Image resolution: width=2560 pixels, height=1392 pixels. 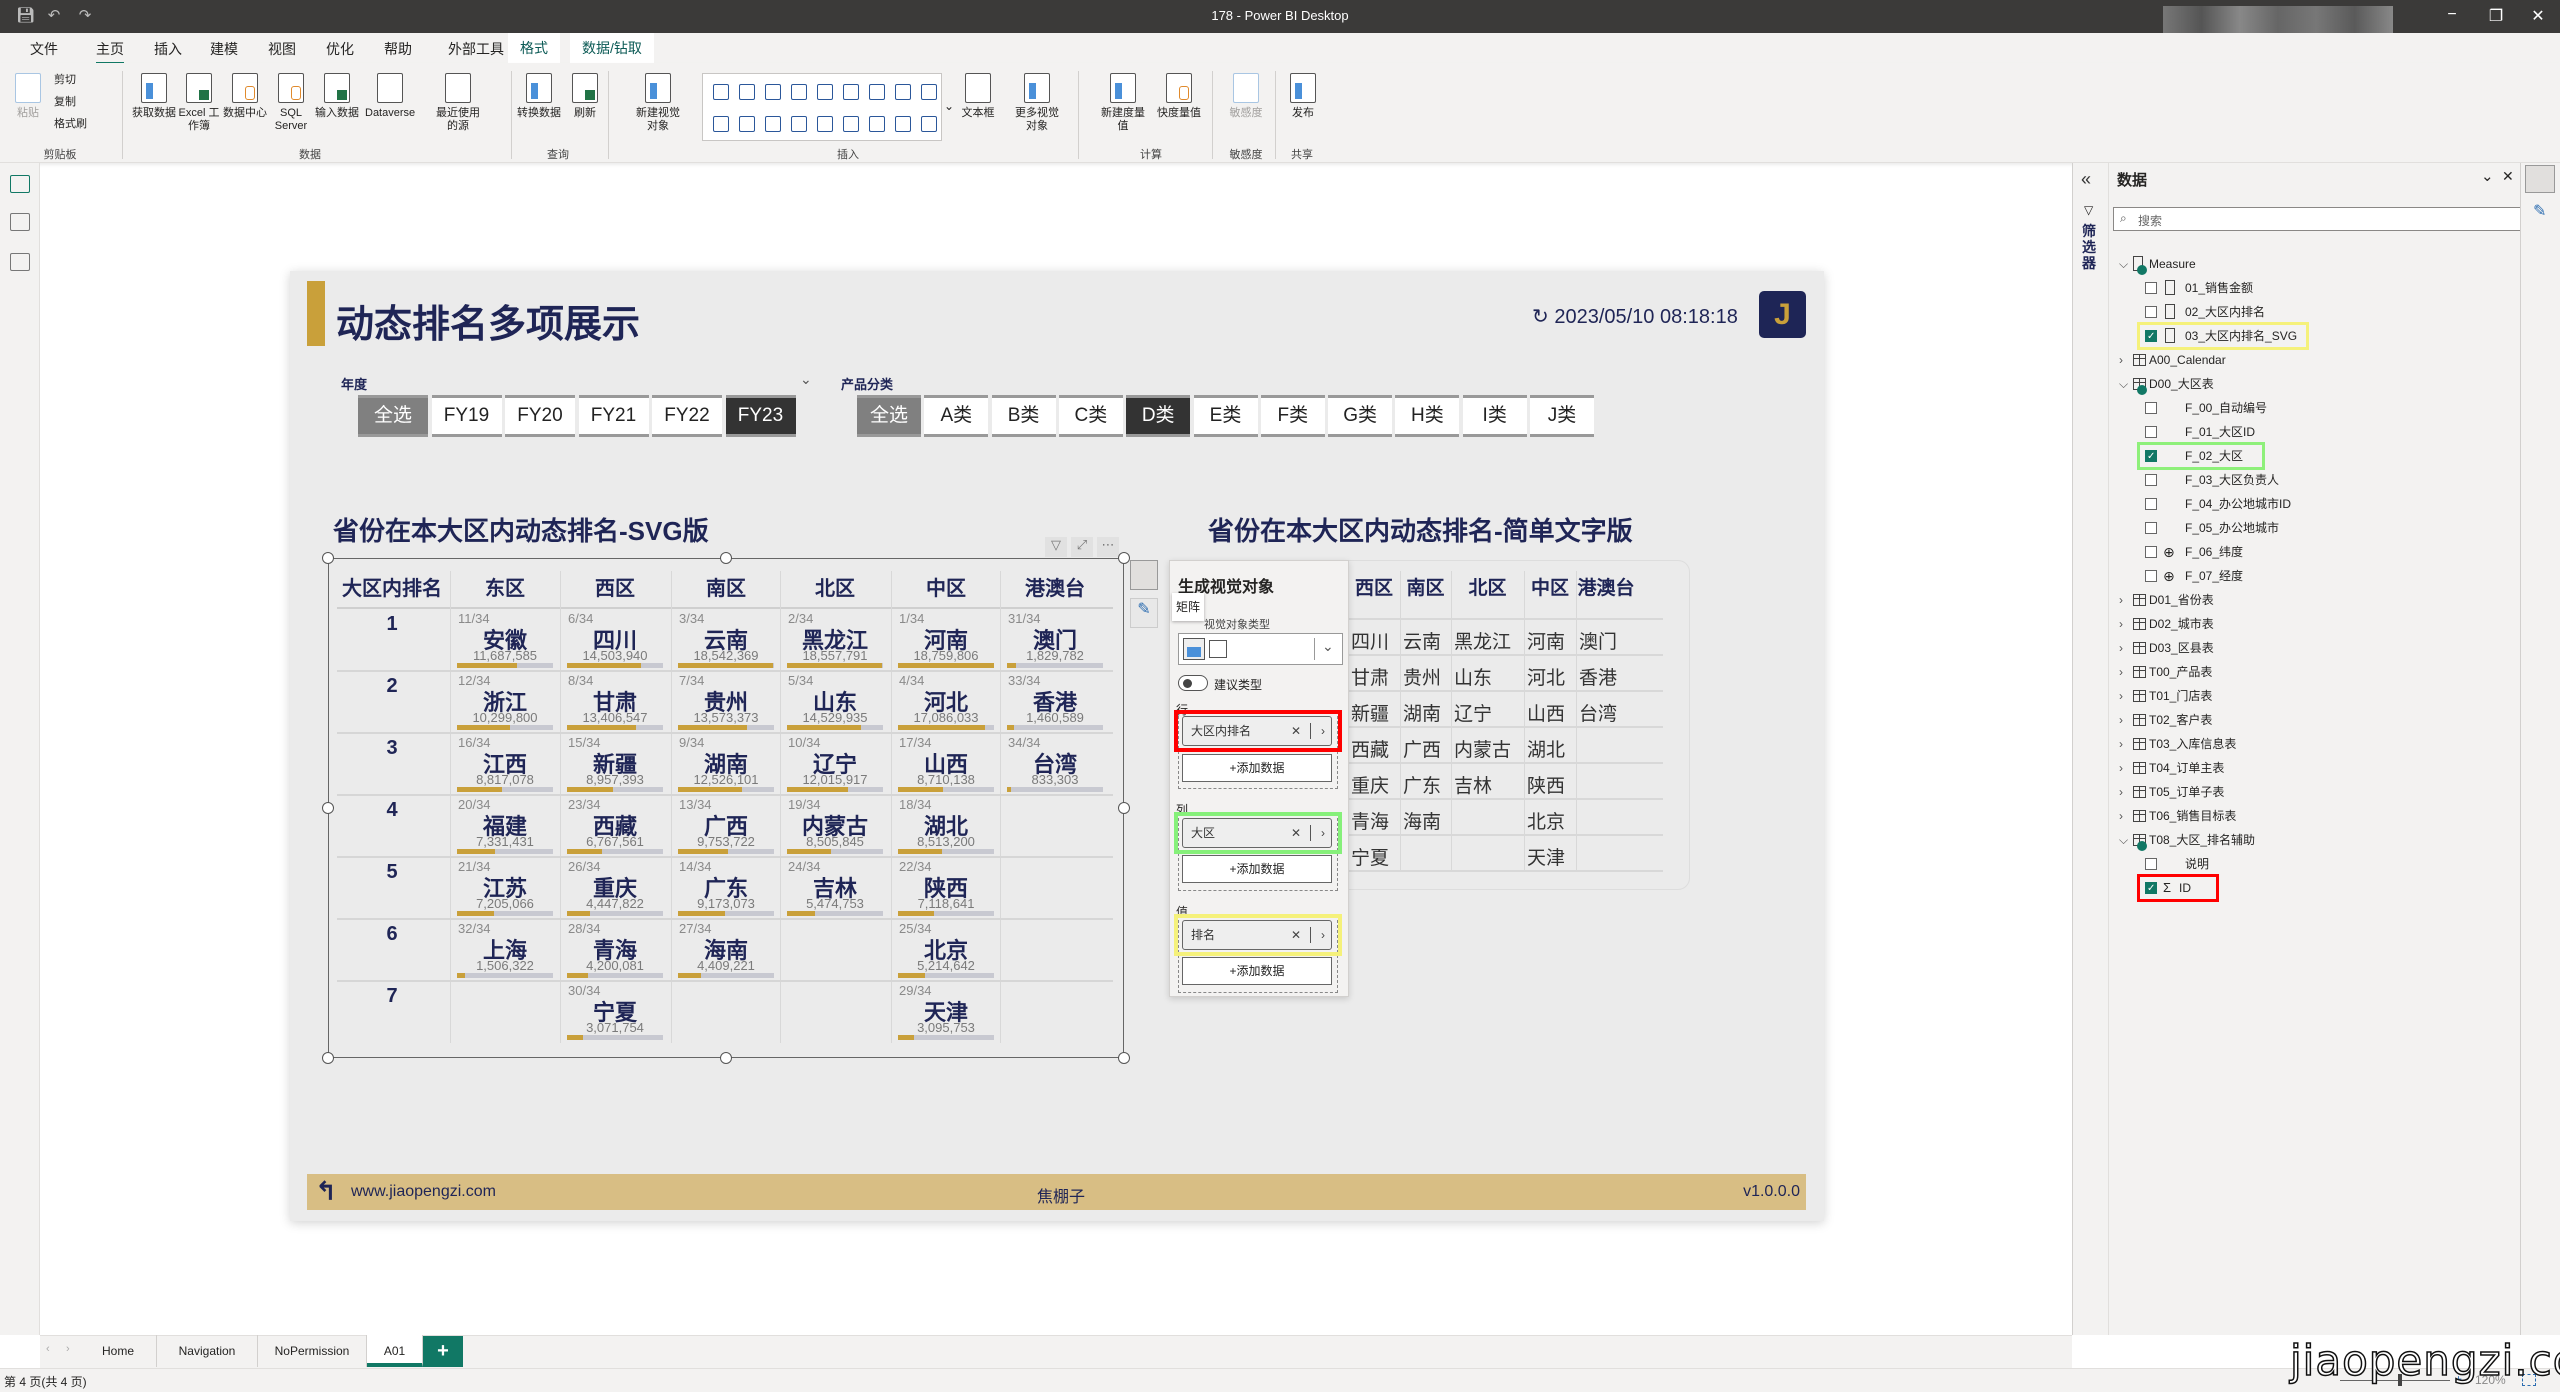 What do you see at coordinates (2309, 432) in the screenshot?
I see `tree-item: F_01_大区ID` at bounding box center [2309, 432].